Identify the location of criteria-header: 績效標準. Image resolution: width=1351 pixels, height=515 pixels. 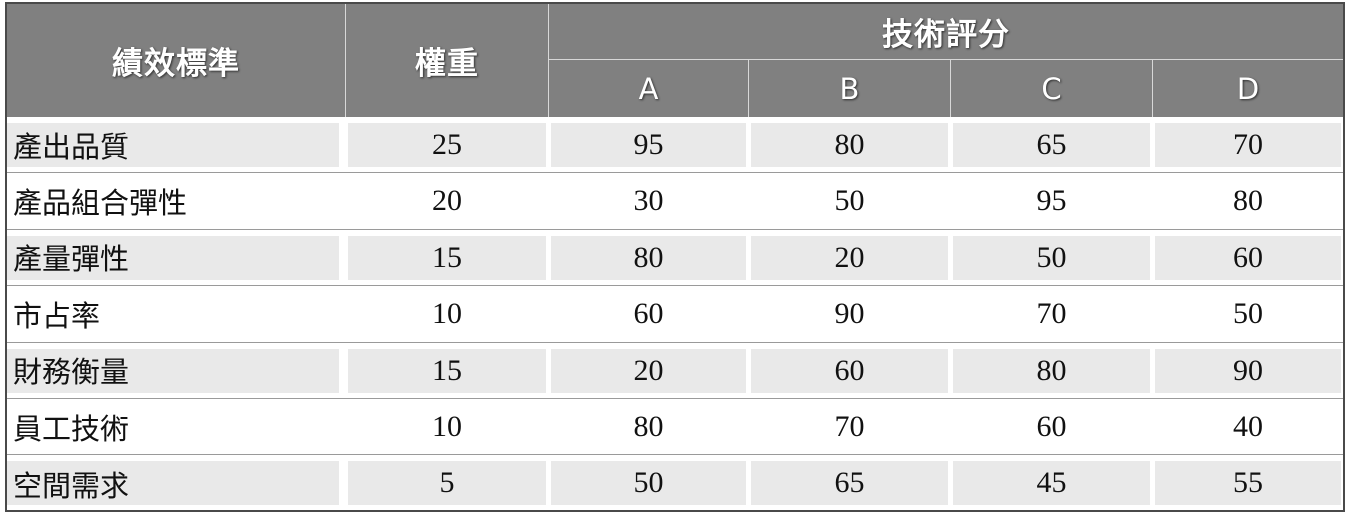
(176, 64).